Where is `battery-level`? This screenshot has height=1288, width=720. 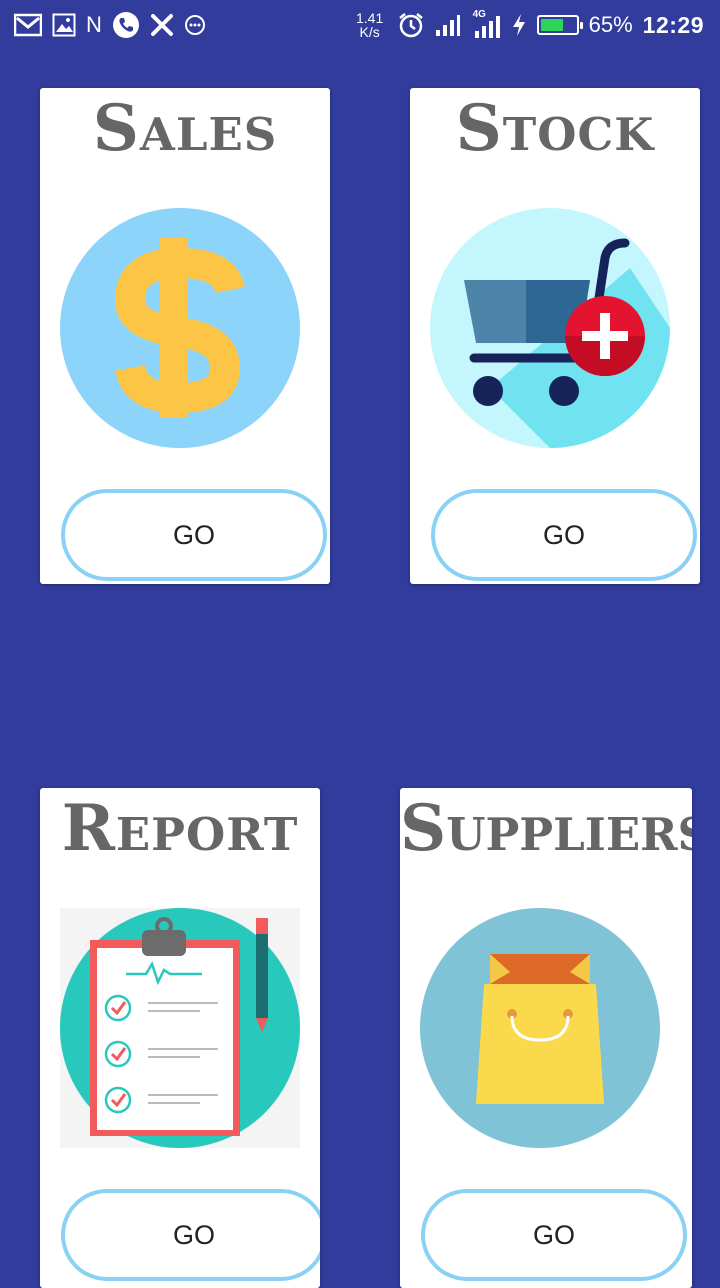 battery-level is located at coordinates (551, 25).